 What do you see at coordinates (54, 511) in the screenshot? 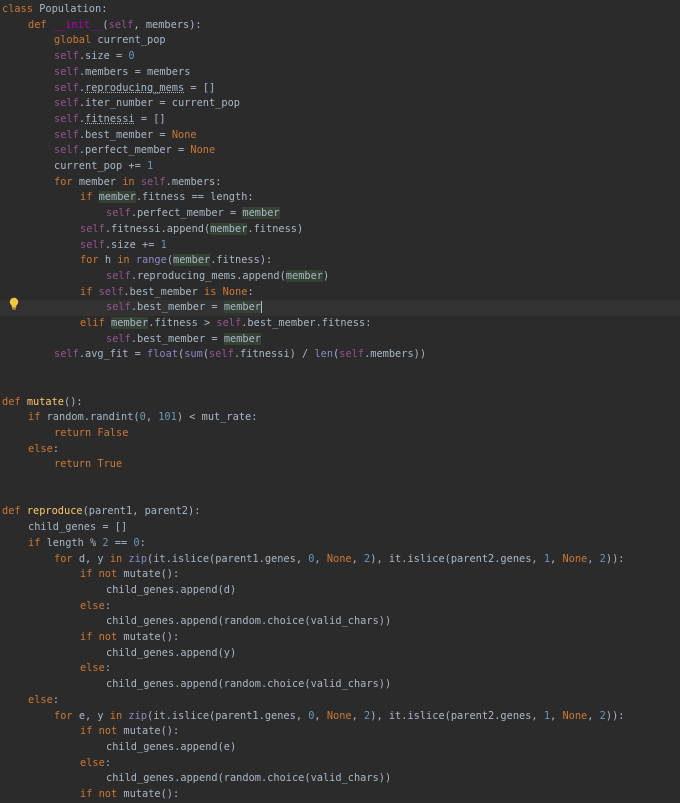
I see `code-token: reproduce` at bounding box center [54, 511].